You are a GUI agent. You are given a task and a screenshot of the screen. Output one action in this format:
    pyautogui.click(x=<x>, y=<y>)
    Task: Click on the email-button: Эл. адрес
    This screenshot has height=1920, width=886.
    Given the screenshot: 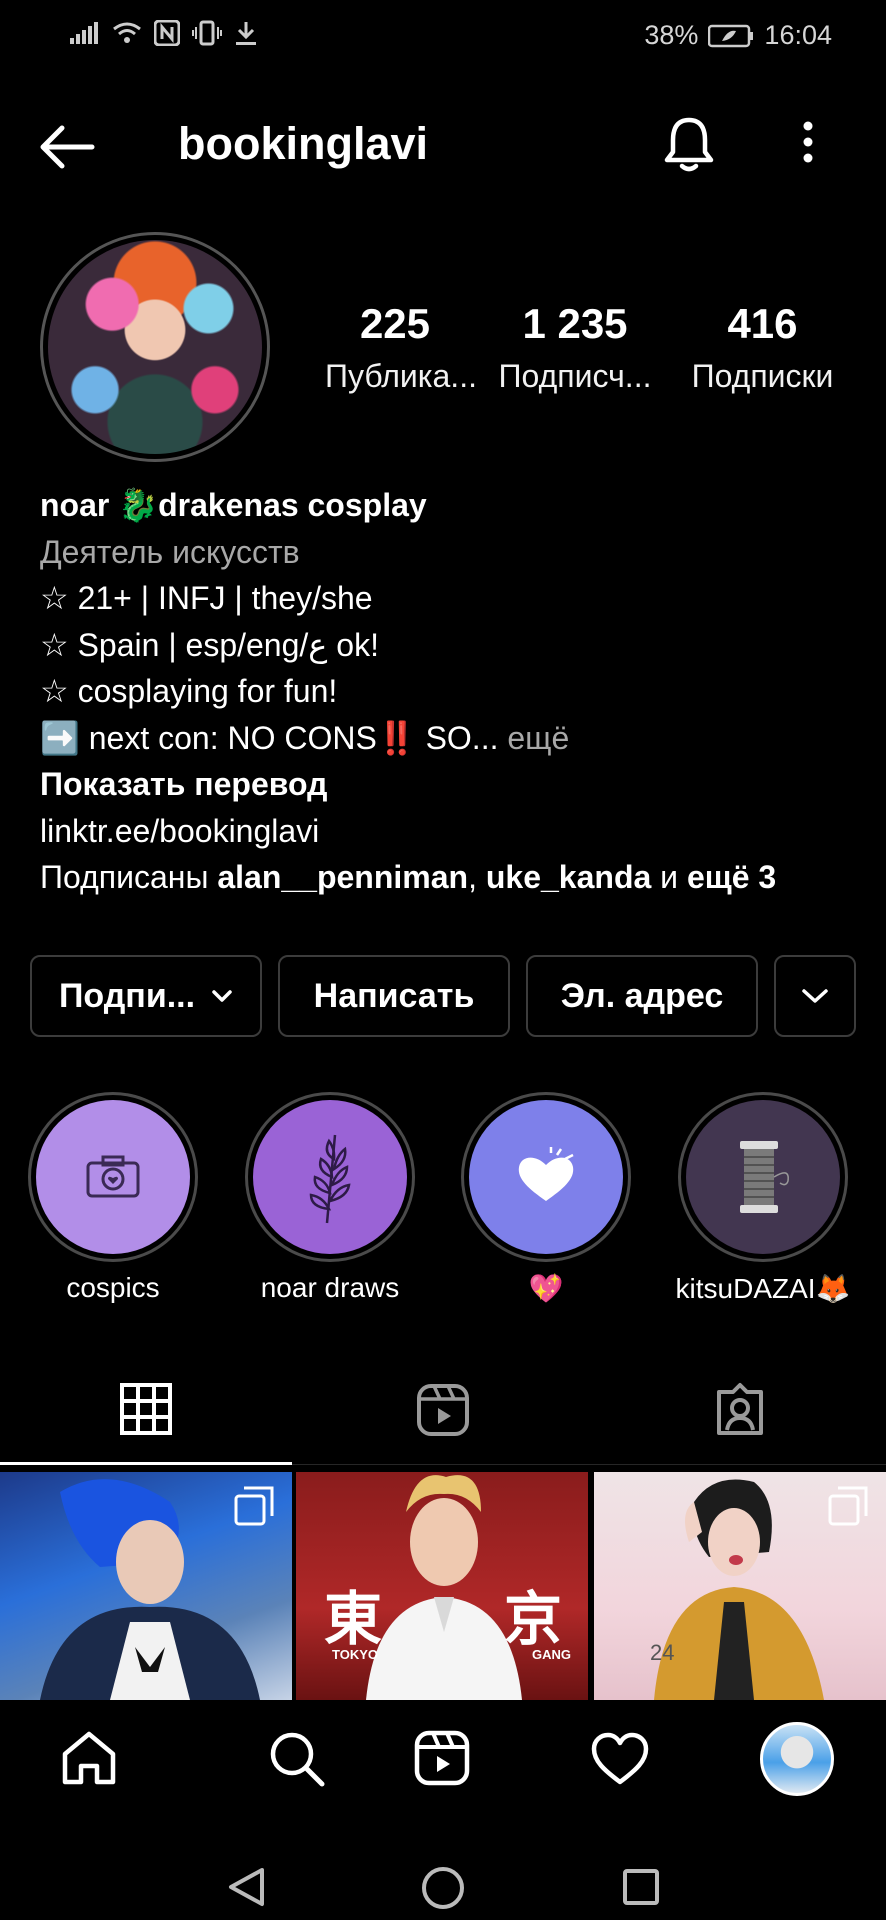 What is the action you would take?
    pyautogui.click(x=642, y=996)
    